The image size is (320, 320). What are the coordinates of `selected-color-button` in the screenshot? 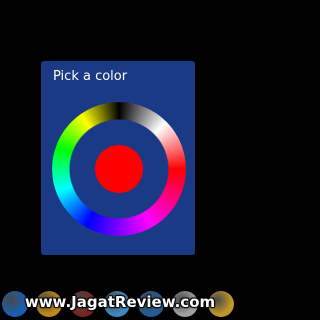 It's located at (119, 169).